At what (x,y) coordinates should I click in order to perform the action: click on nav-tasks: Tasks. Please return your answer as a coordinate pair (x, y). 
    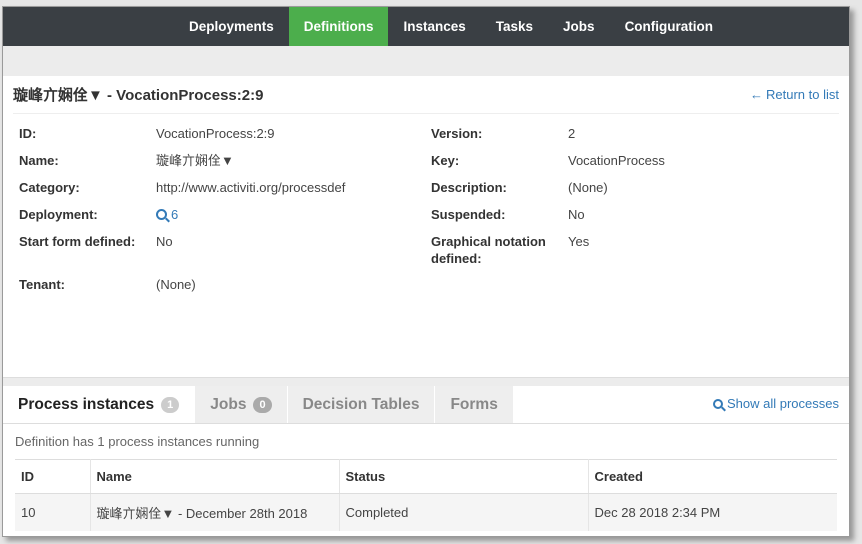
    Looking at the image, I should click on (514, 26).